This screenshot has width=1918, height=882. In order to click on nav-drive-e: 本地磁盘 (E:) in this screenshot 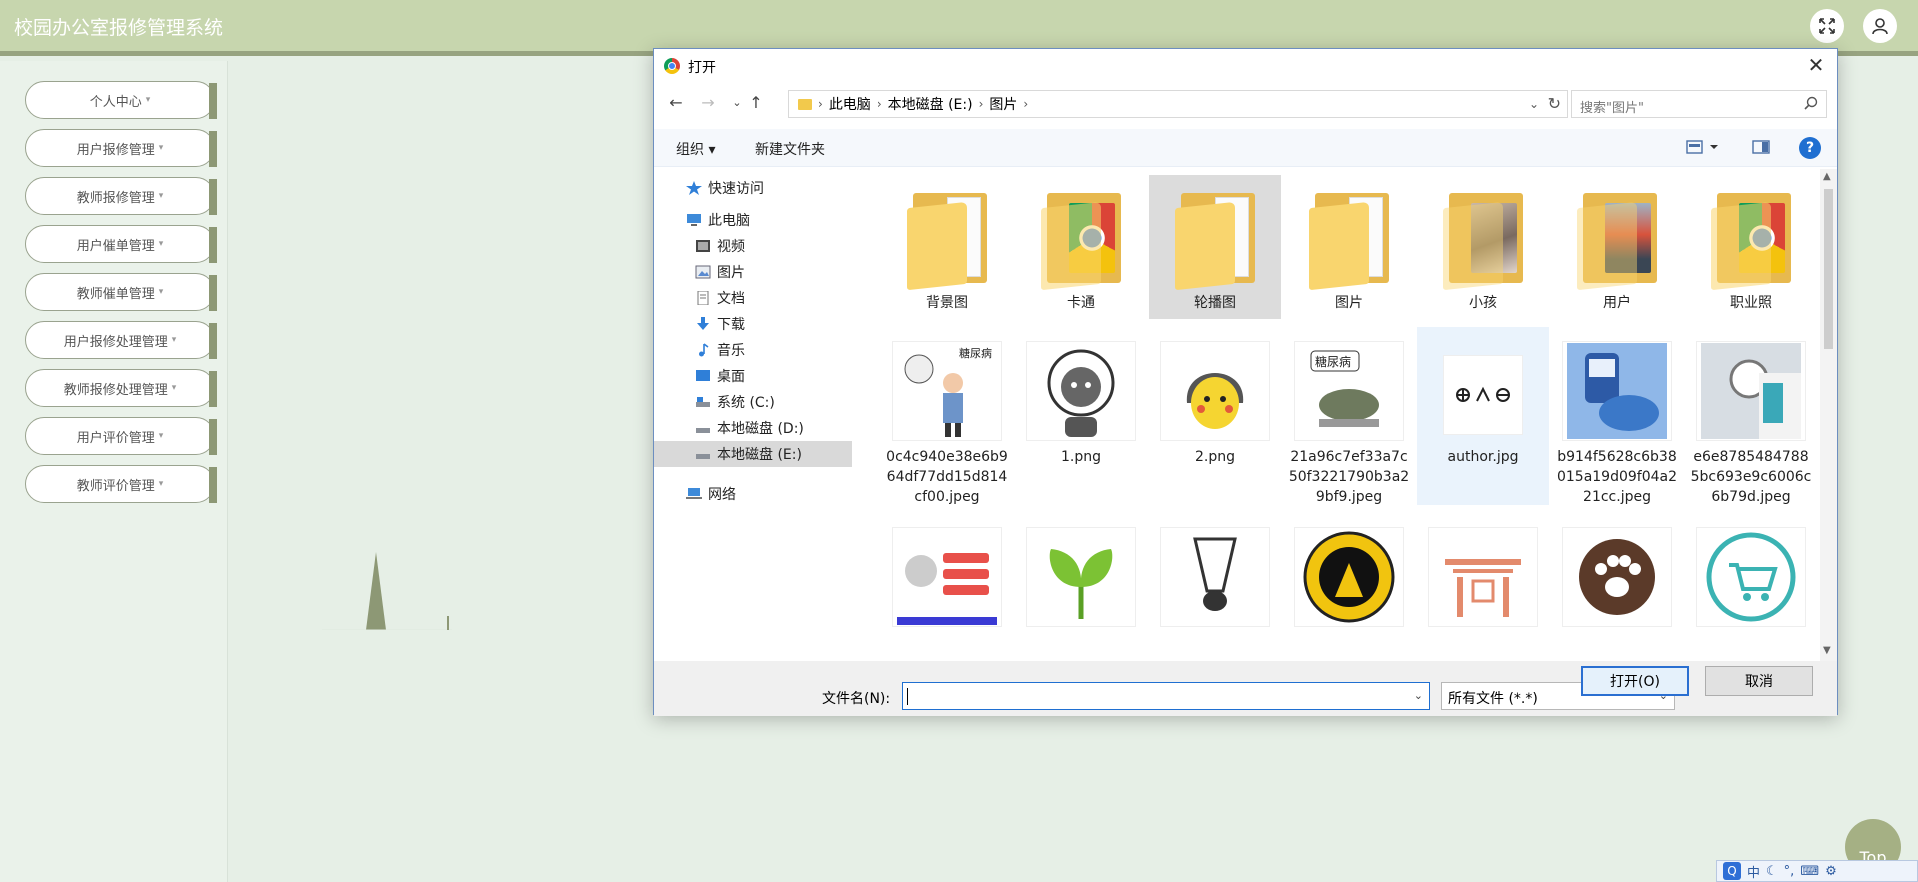, I will do `click(753, 454)`.